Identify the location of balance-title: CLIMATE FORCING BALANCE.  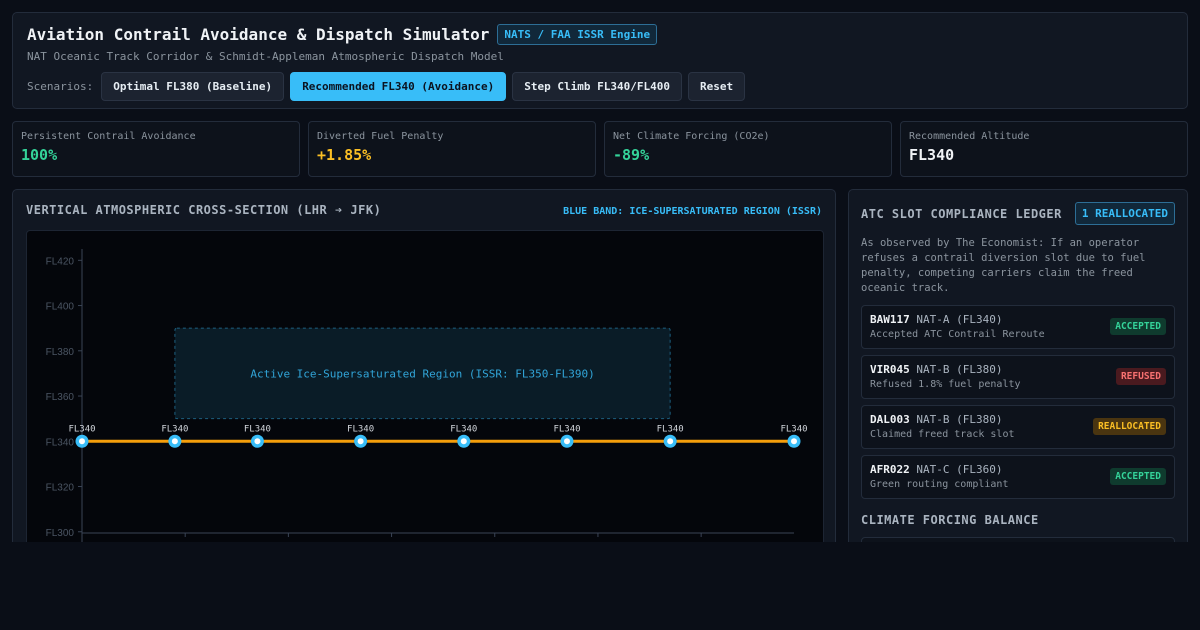
(950, 520).